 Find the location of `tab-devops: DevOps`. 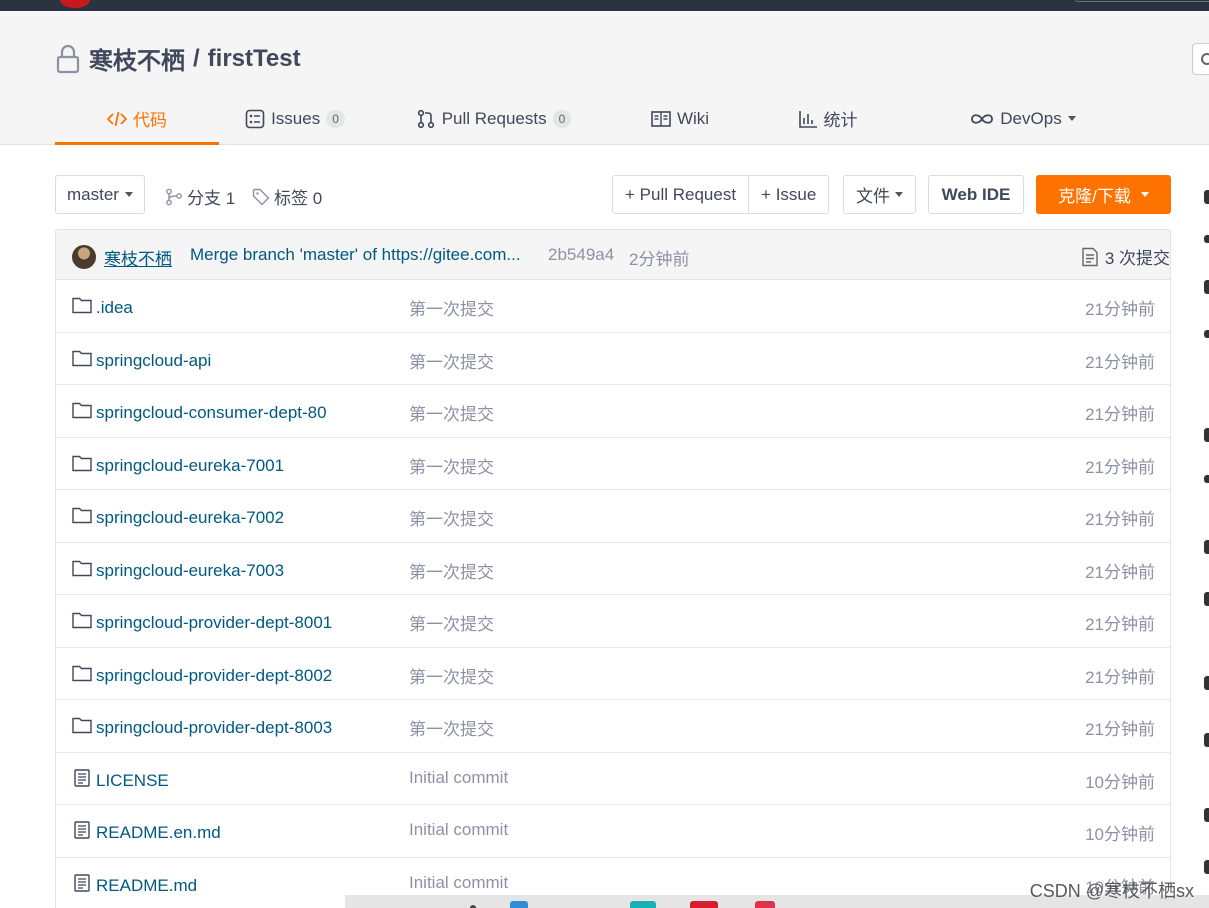

tab-devops: DevOps is located at coordinates (1023, 118).